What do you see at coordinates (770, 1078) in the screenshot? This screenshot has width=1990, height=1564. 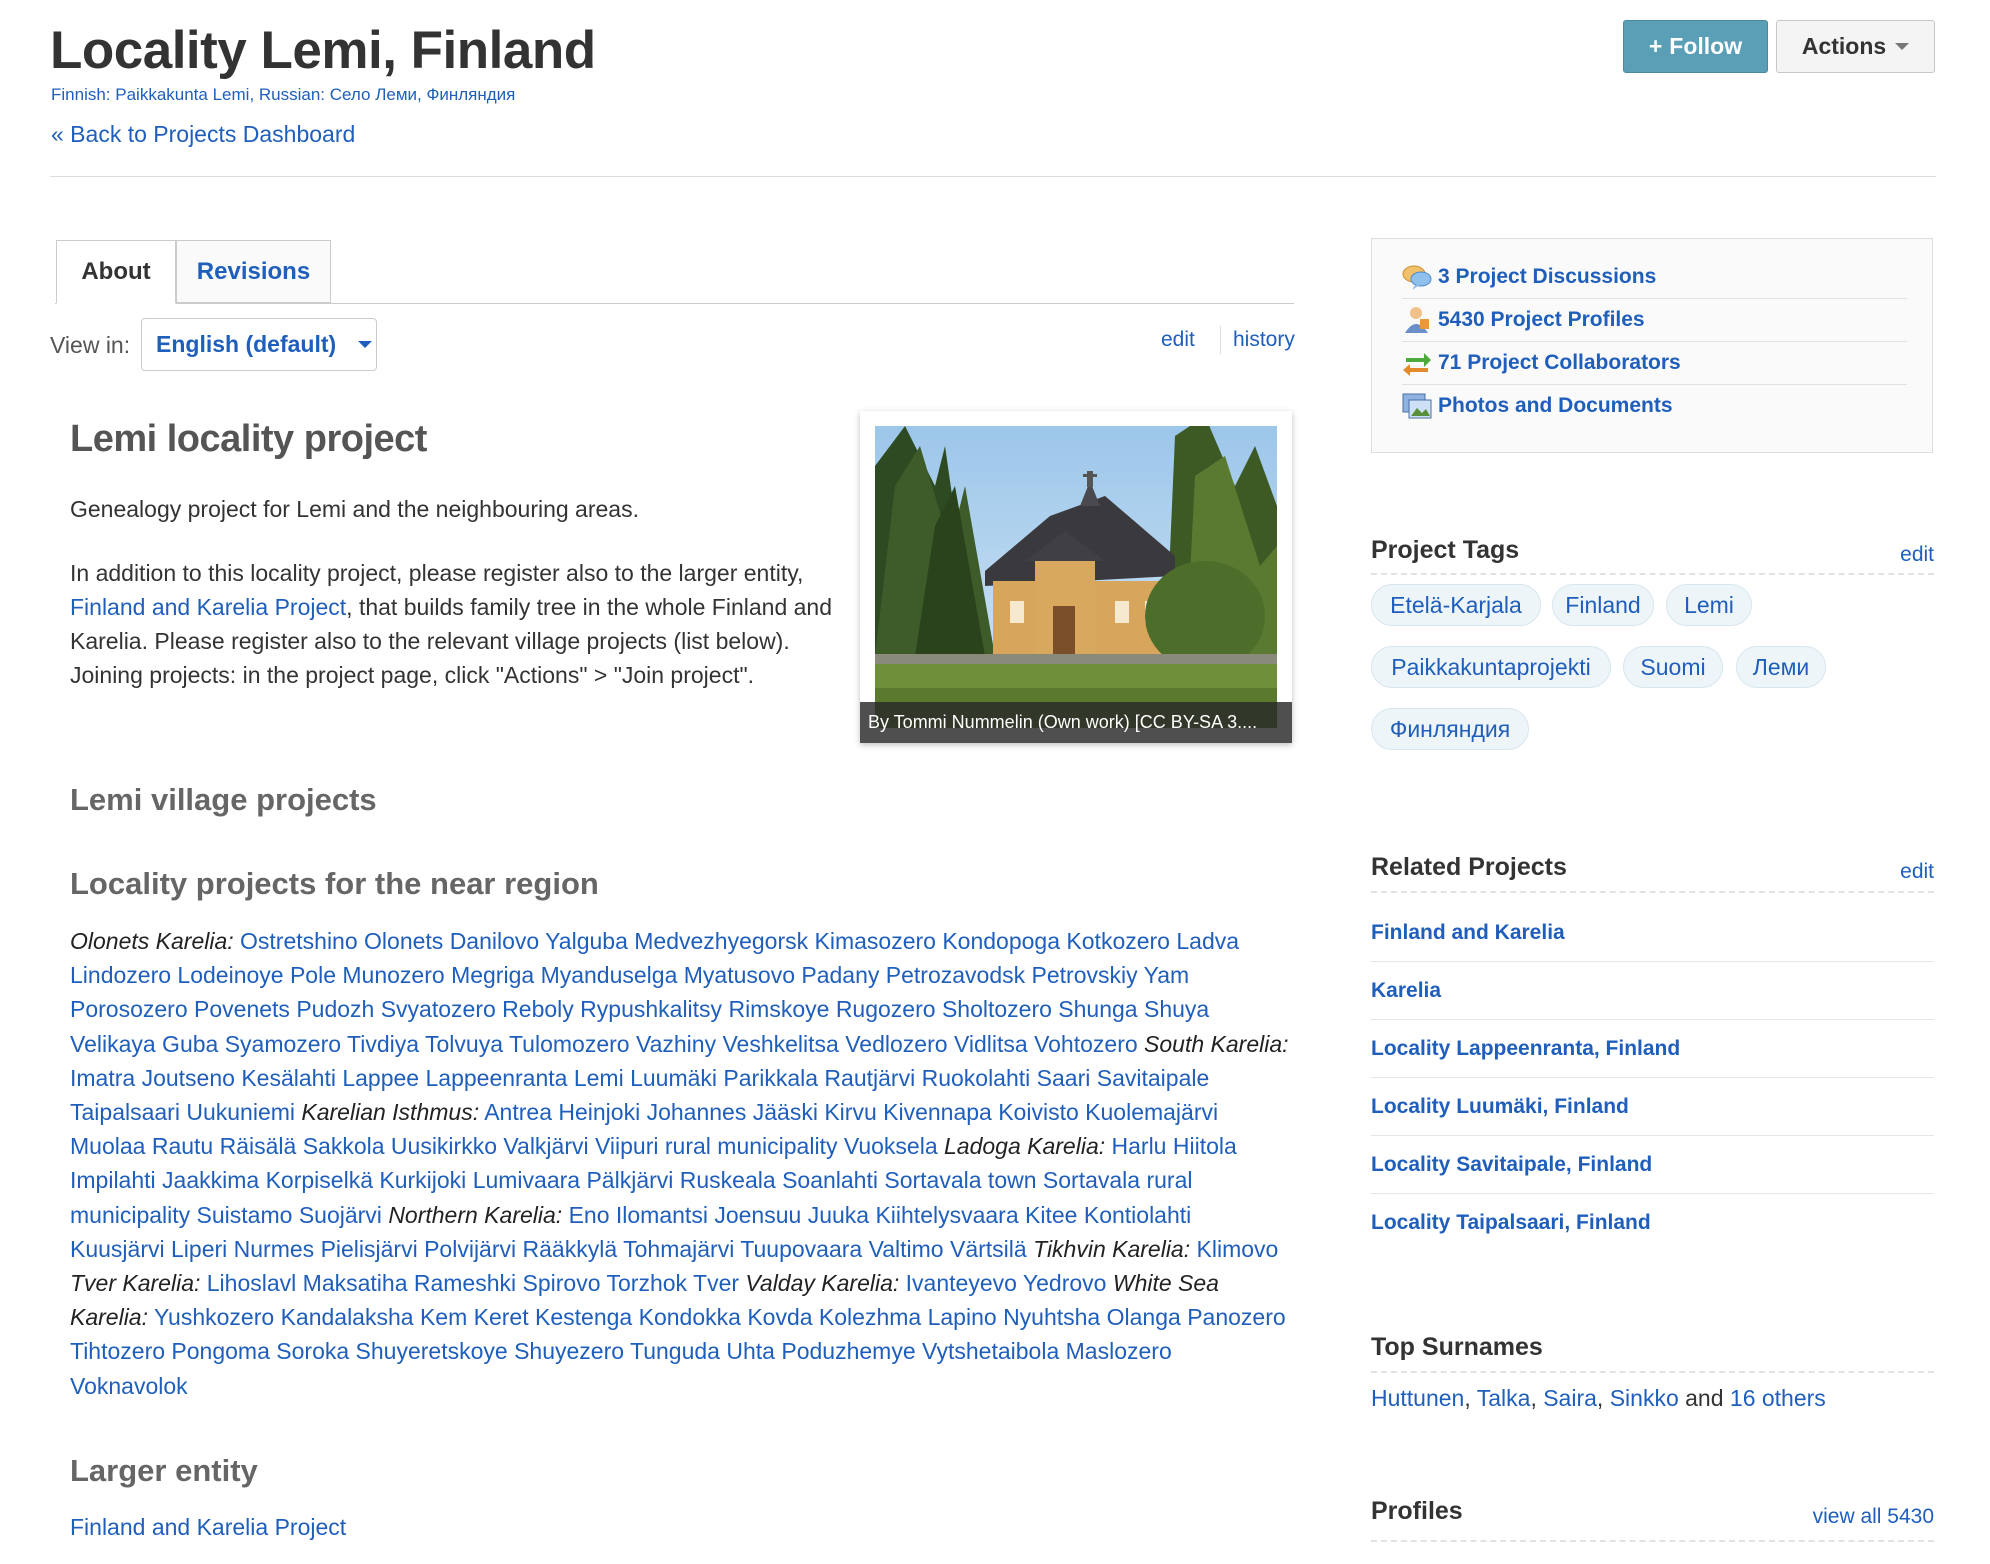 I see `village-project-link: Parikkala` at bounding box center [770, 1078].